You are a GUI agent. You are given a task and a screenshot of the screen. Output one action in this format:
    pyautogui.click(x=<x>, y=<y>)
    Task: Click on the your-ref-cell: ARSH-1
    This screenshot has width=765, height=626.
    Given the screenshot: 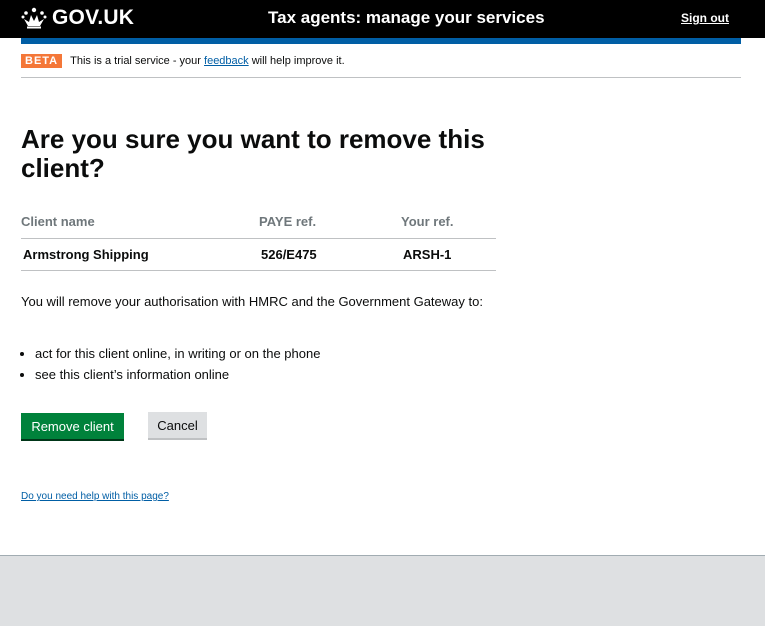 What is the action you would take?
    pyautogui.click(x=448, y=254)
    